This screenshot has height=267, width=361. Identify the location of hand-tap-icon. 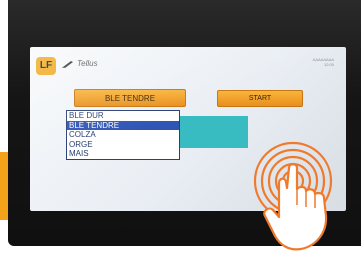
(293, 196).